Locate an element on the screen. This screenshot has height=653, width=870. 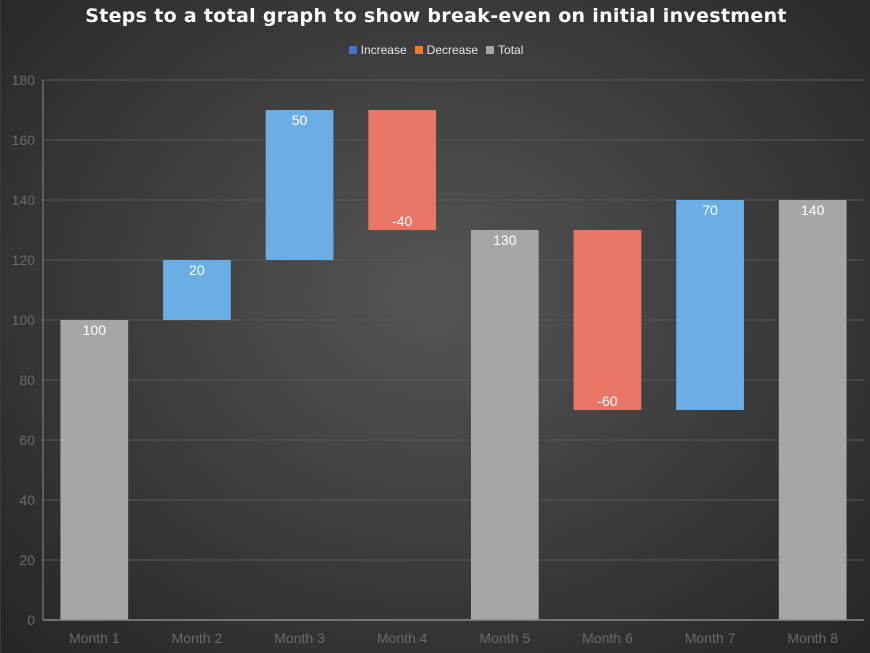
y-tick-label-100: 100 is located at coordinates (24, 320).